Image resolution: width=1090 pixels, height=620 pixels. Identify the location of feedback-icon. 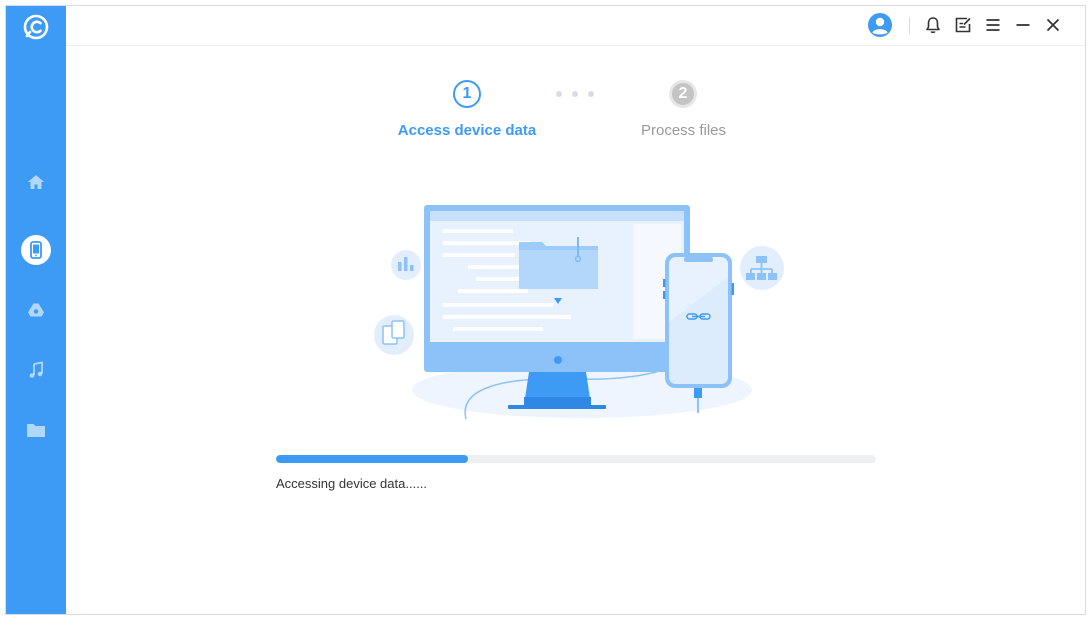
(963, 25).